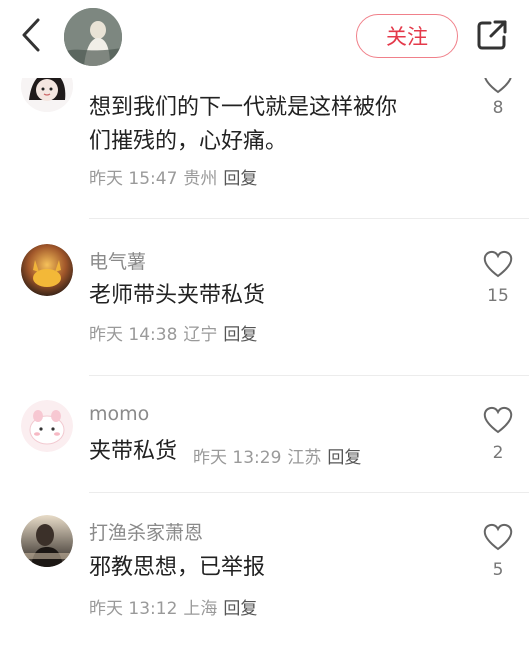  Describe the element at coordinates (264, 39) in the screenshot. I see `top-bar: 关注` at that location.